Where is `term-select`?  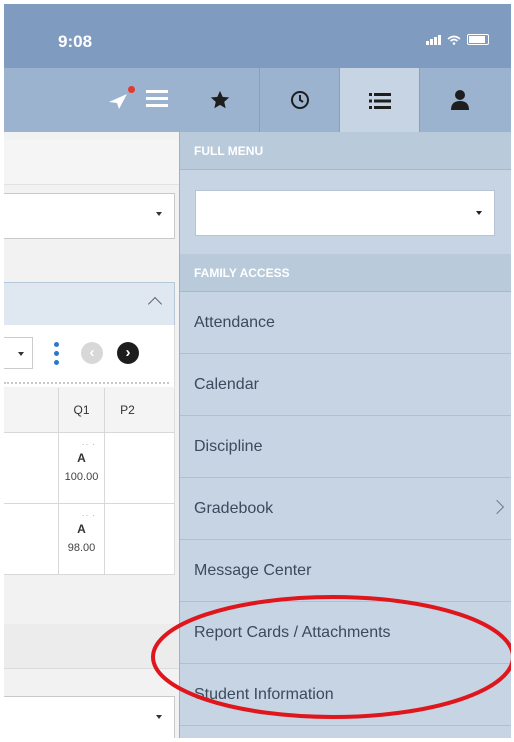 term-select is located at coordinates (18, 353).